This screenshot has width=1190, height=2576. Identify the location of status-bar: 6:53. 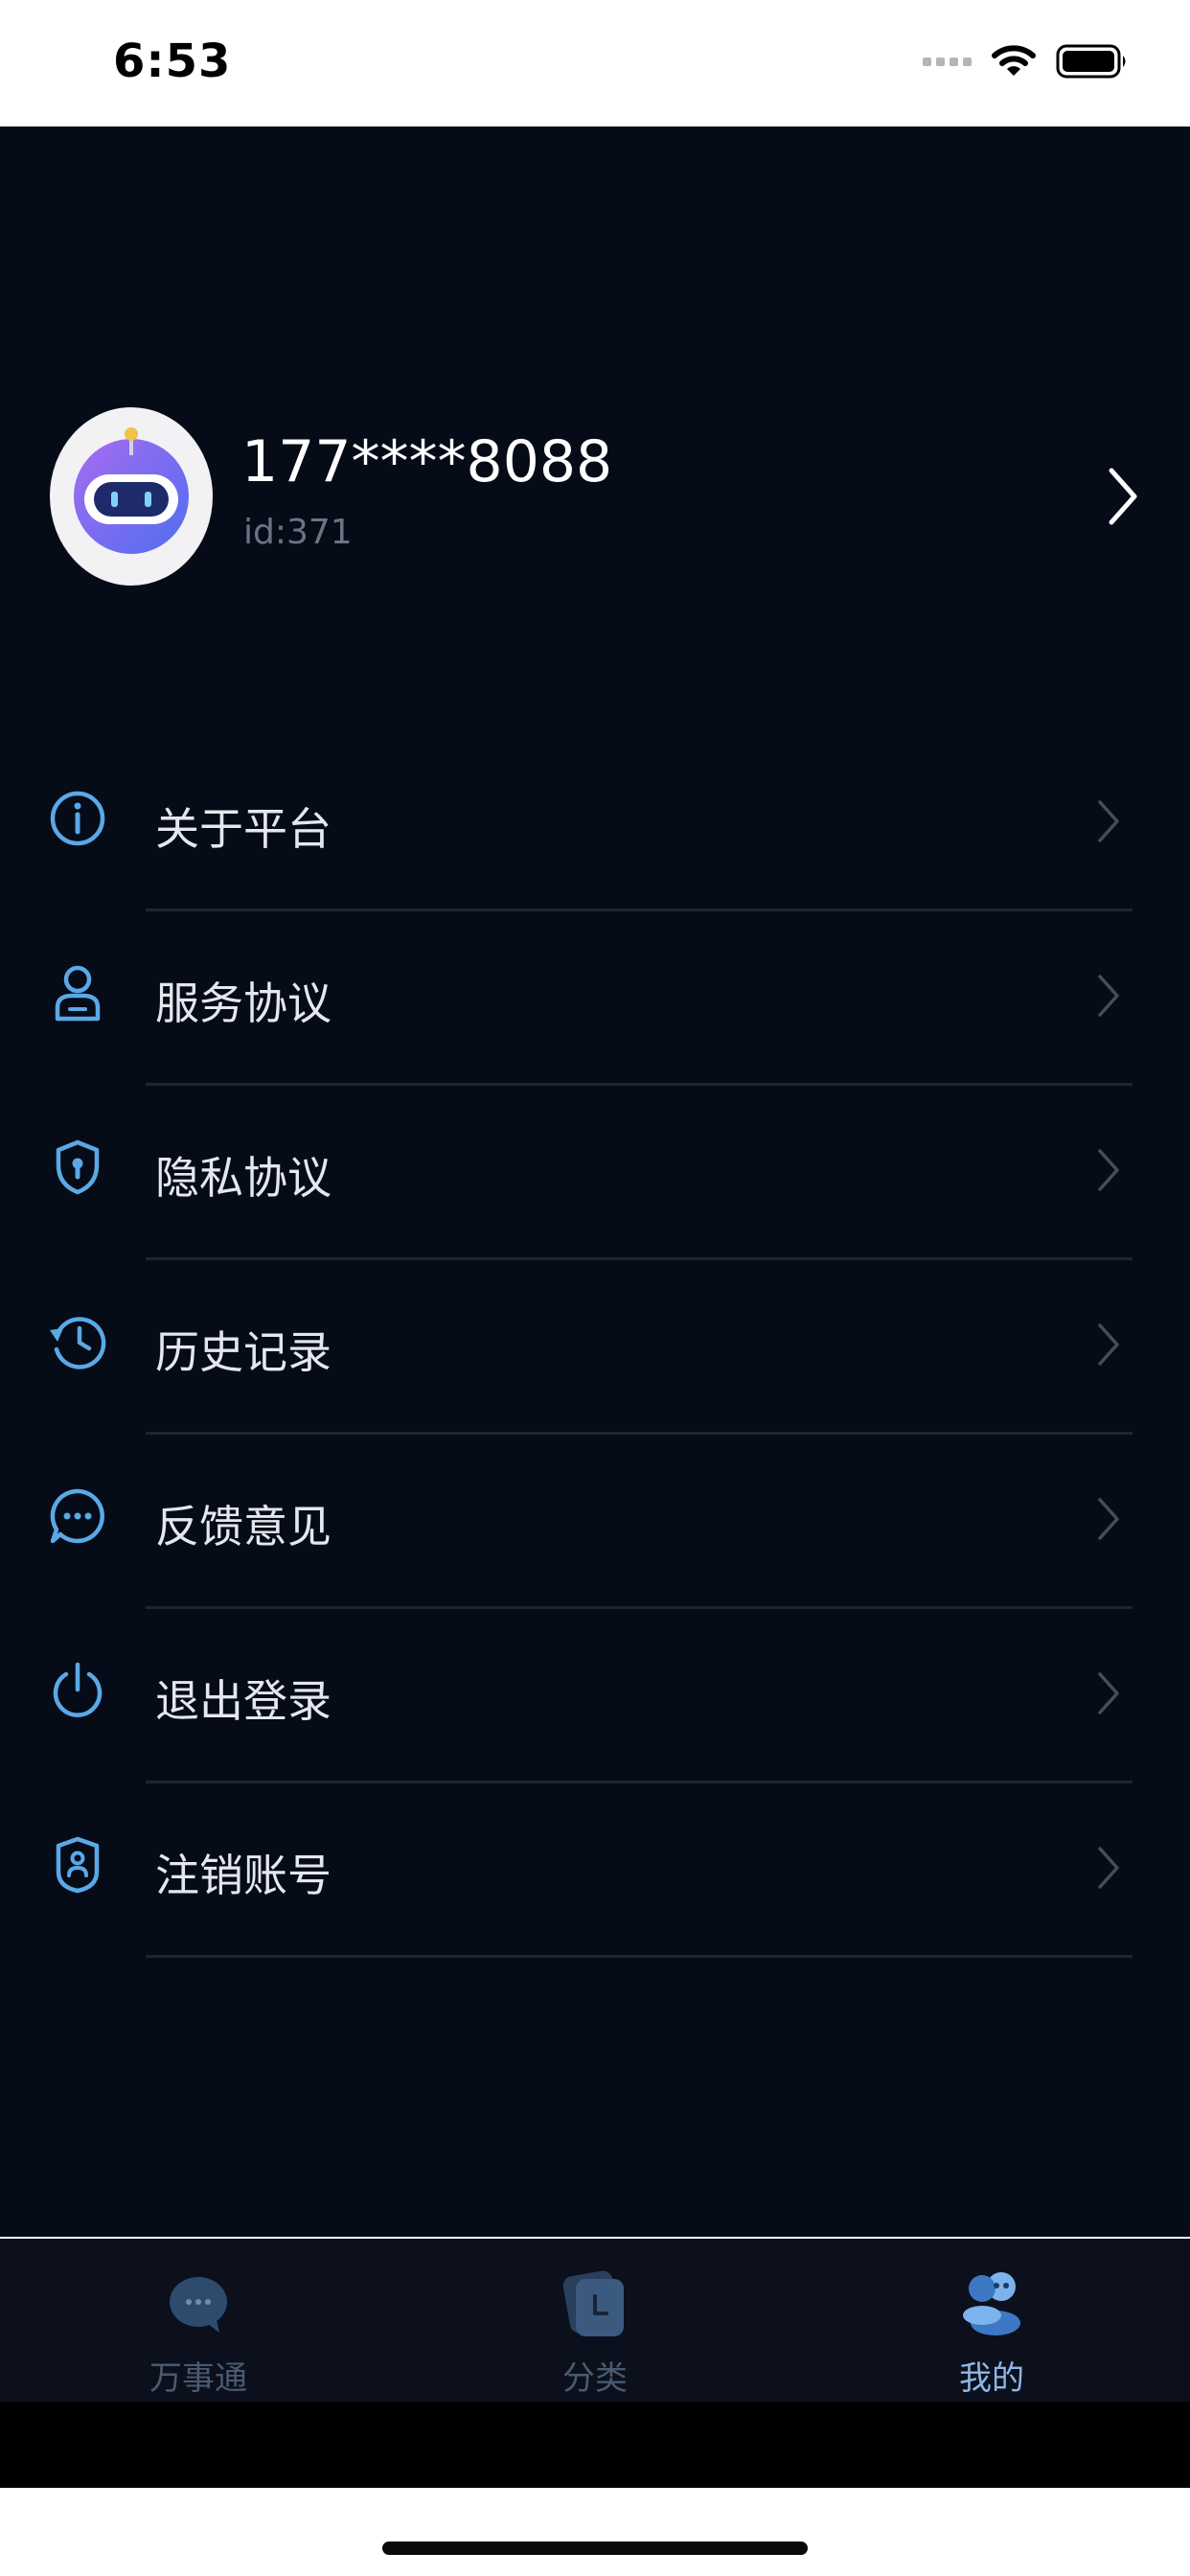
(595, 63).